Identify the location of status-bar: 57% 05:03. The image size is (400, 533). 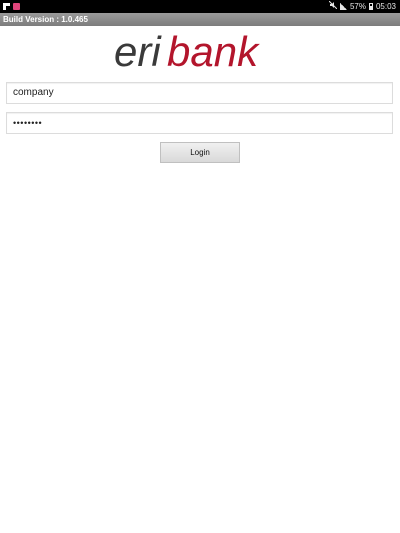
(200, 6).